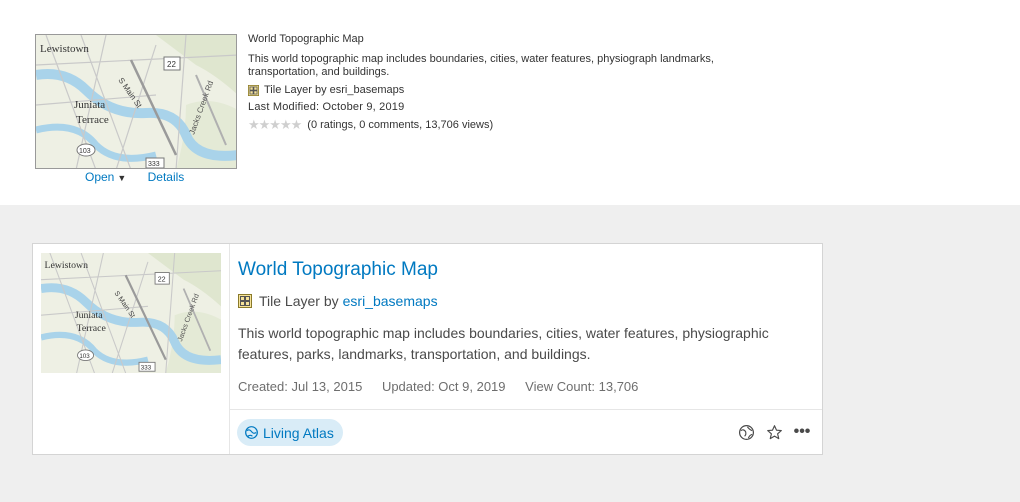 The height and width of the screenshot is (502, 1020). I want to click on more-icon: •••, so click(802, 432).